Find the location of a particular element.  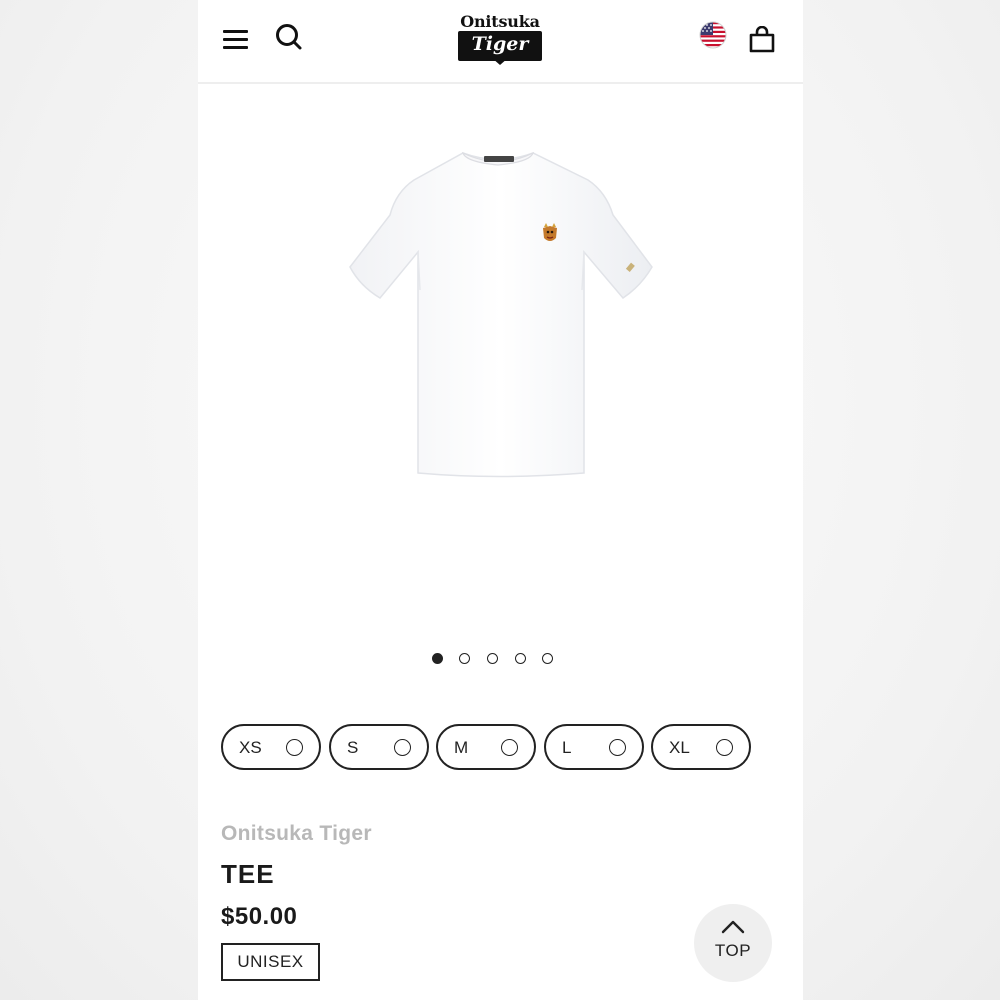

cart-button is located at coordinates (762, 39).